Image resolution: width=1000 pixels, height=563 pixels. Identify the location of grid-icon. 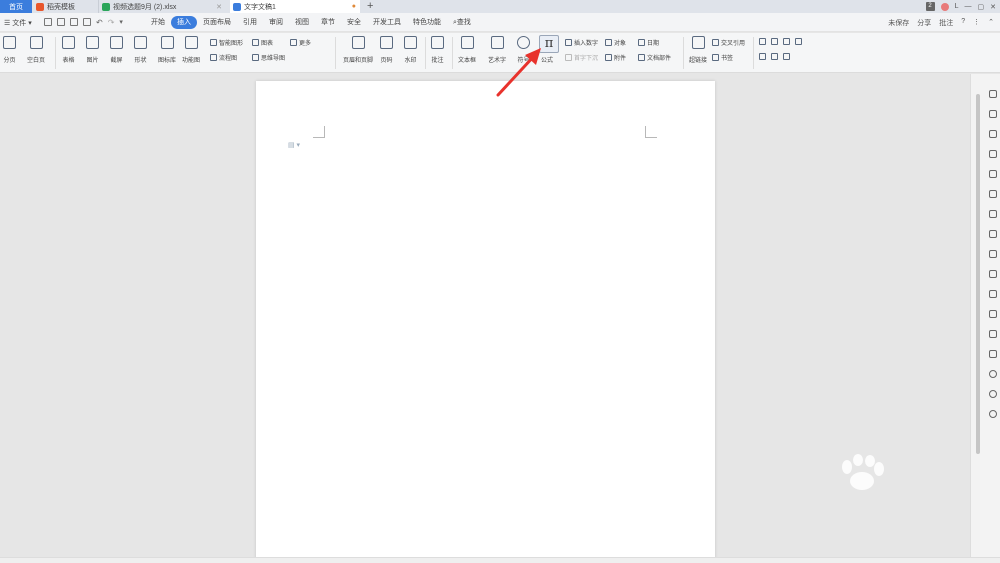
(993, 214).